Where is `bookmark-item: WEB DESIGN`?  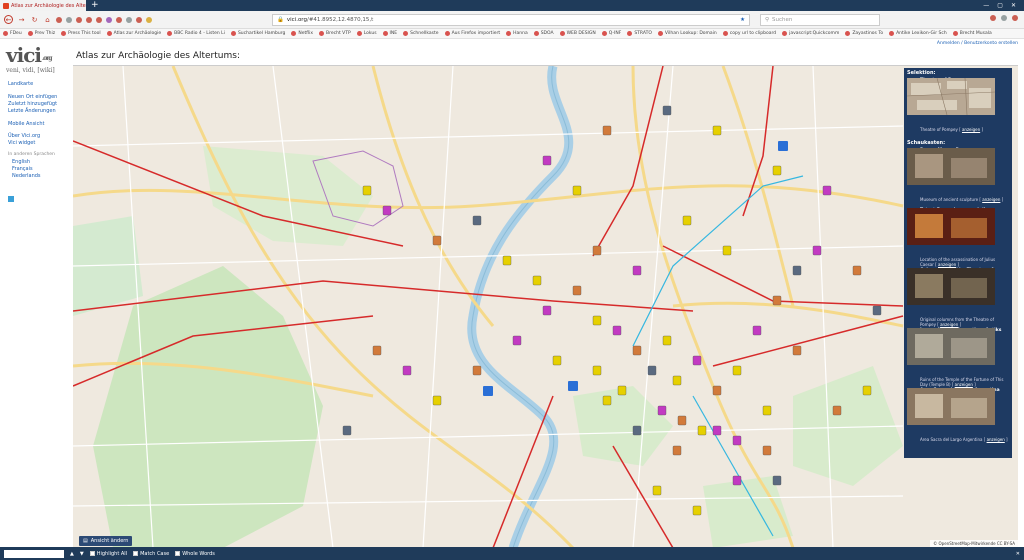
bookmark-item: WEB DESIGN is located at coordinates (577, 33).